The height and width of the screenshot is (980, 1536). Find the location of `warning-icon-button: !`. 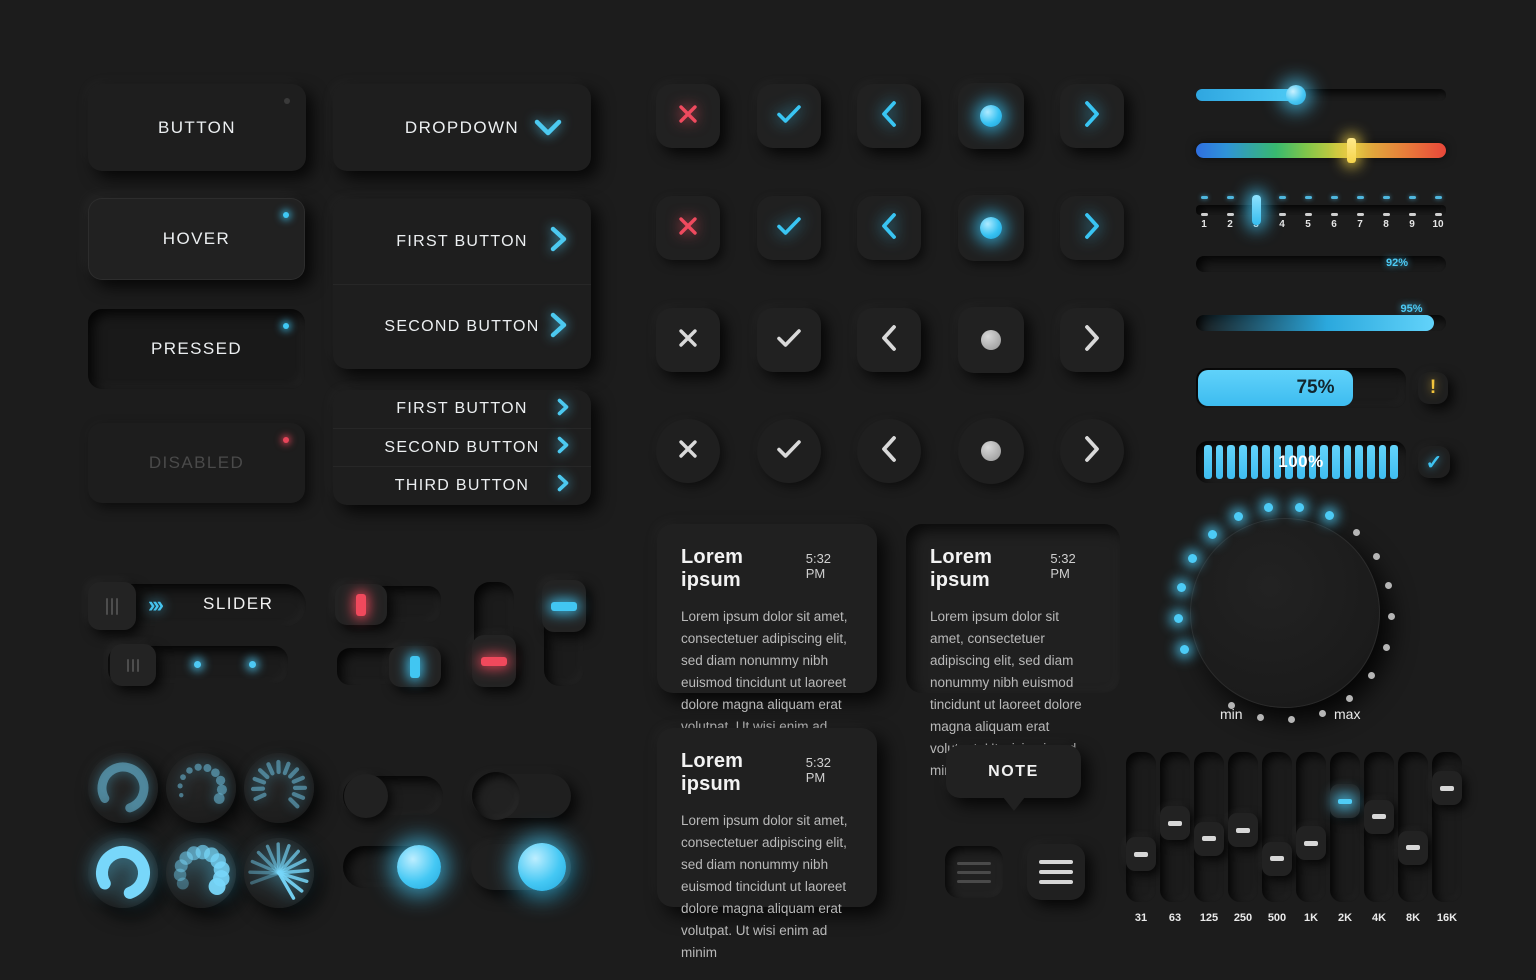

warning-icon-button: ! is located at coordinates (1433, 388).